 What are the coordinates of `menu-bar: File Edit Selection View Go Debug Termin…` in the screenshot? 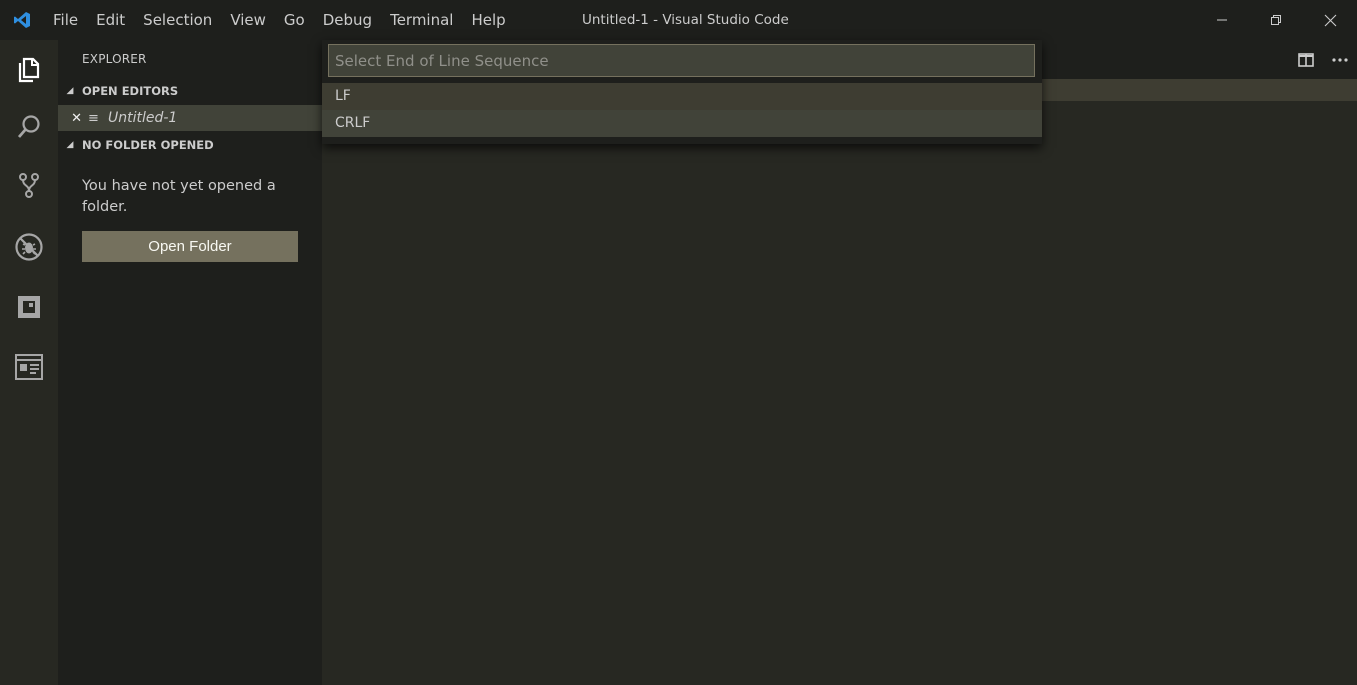 It's located at (279, 20).